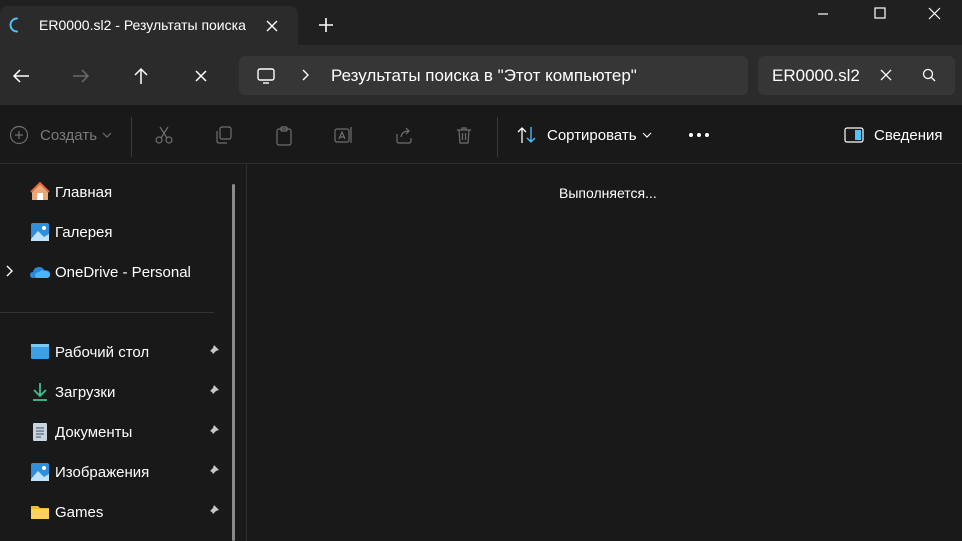 This screenshot has width=962, height=541. Describe the element at coordinates (21, 76) in the screenshot. I see `back-arrow-icon` at that location.